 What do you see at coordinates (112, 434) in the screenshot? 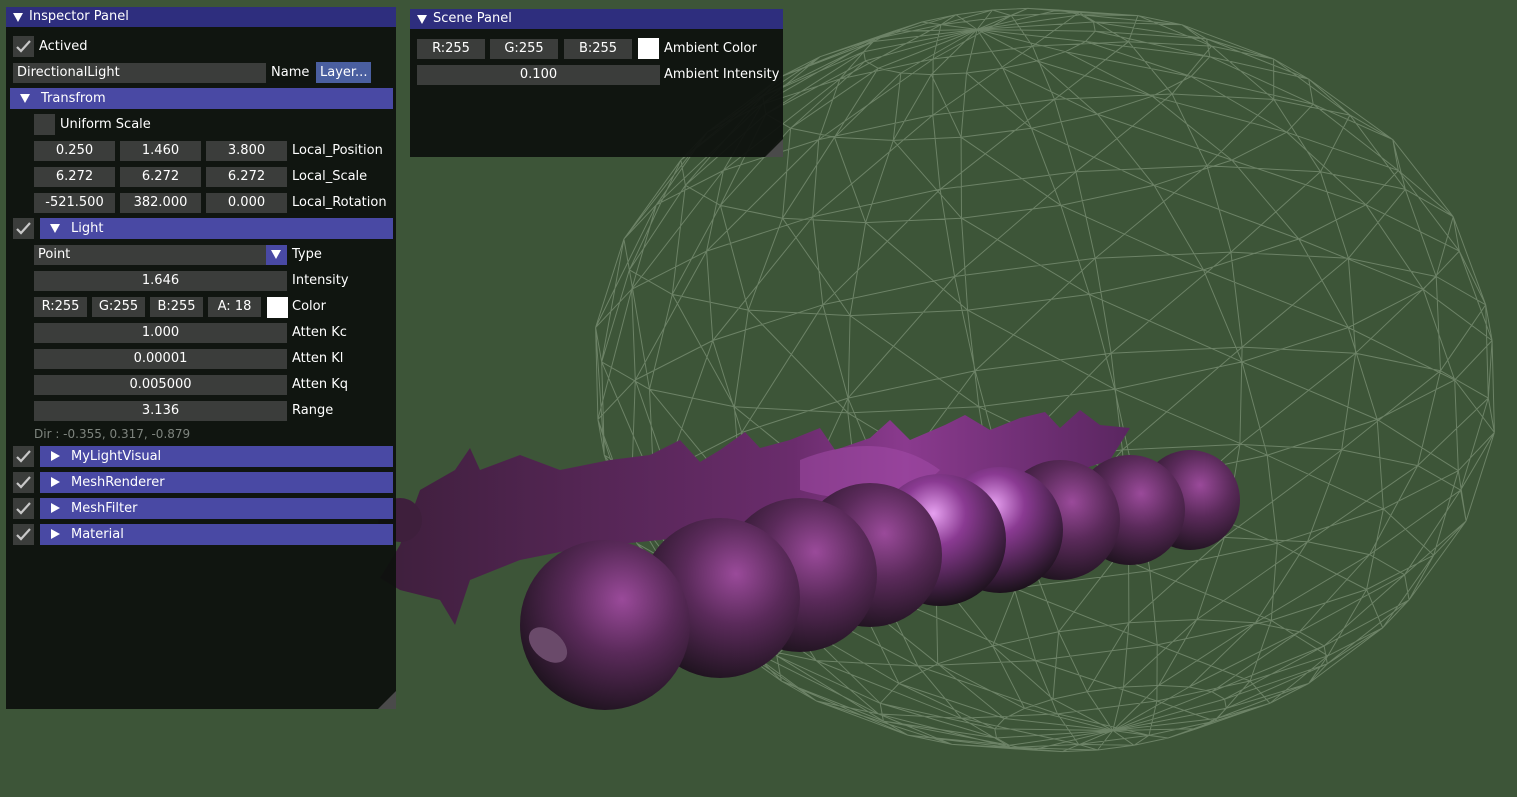
I see `direction-readout: Dir : -0.355, 0.317, -0.879` at bounding box center [112, 434].